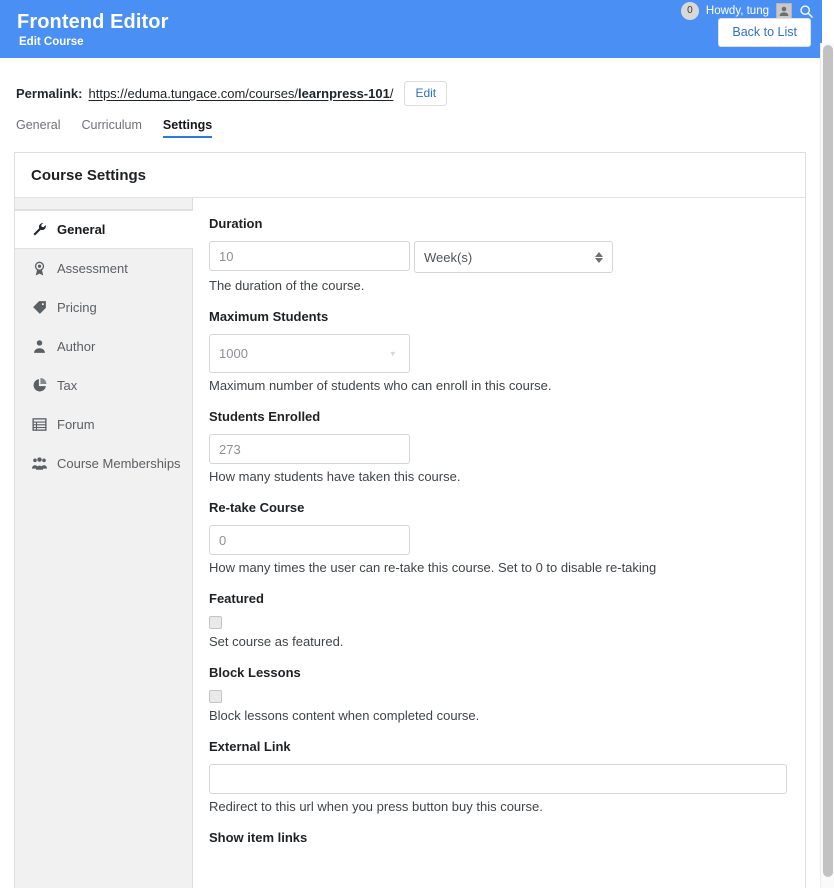  What do you see at coordinates (309, 540) in the screenshot?
I see `retake-course-input: 0` at bounding box center [309, 540].